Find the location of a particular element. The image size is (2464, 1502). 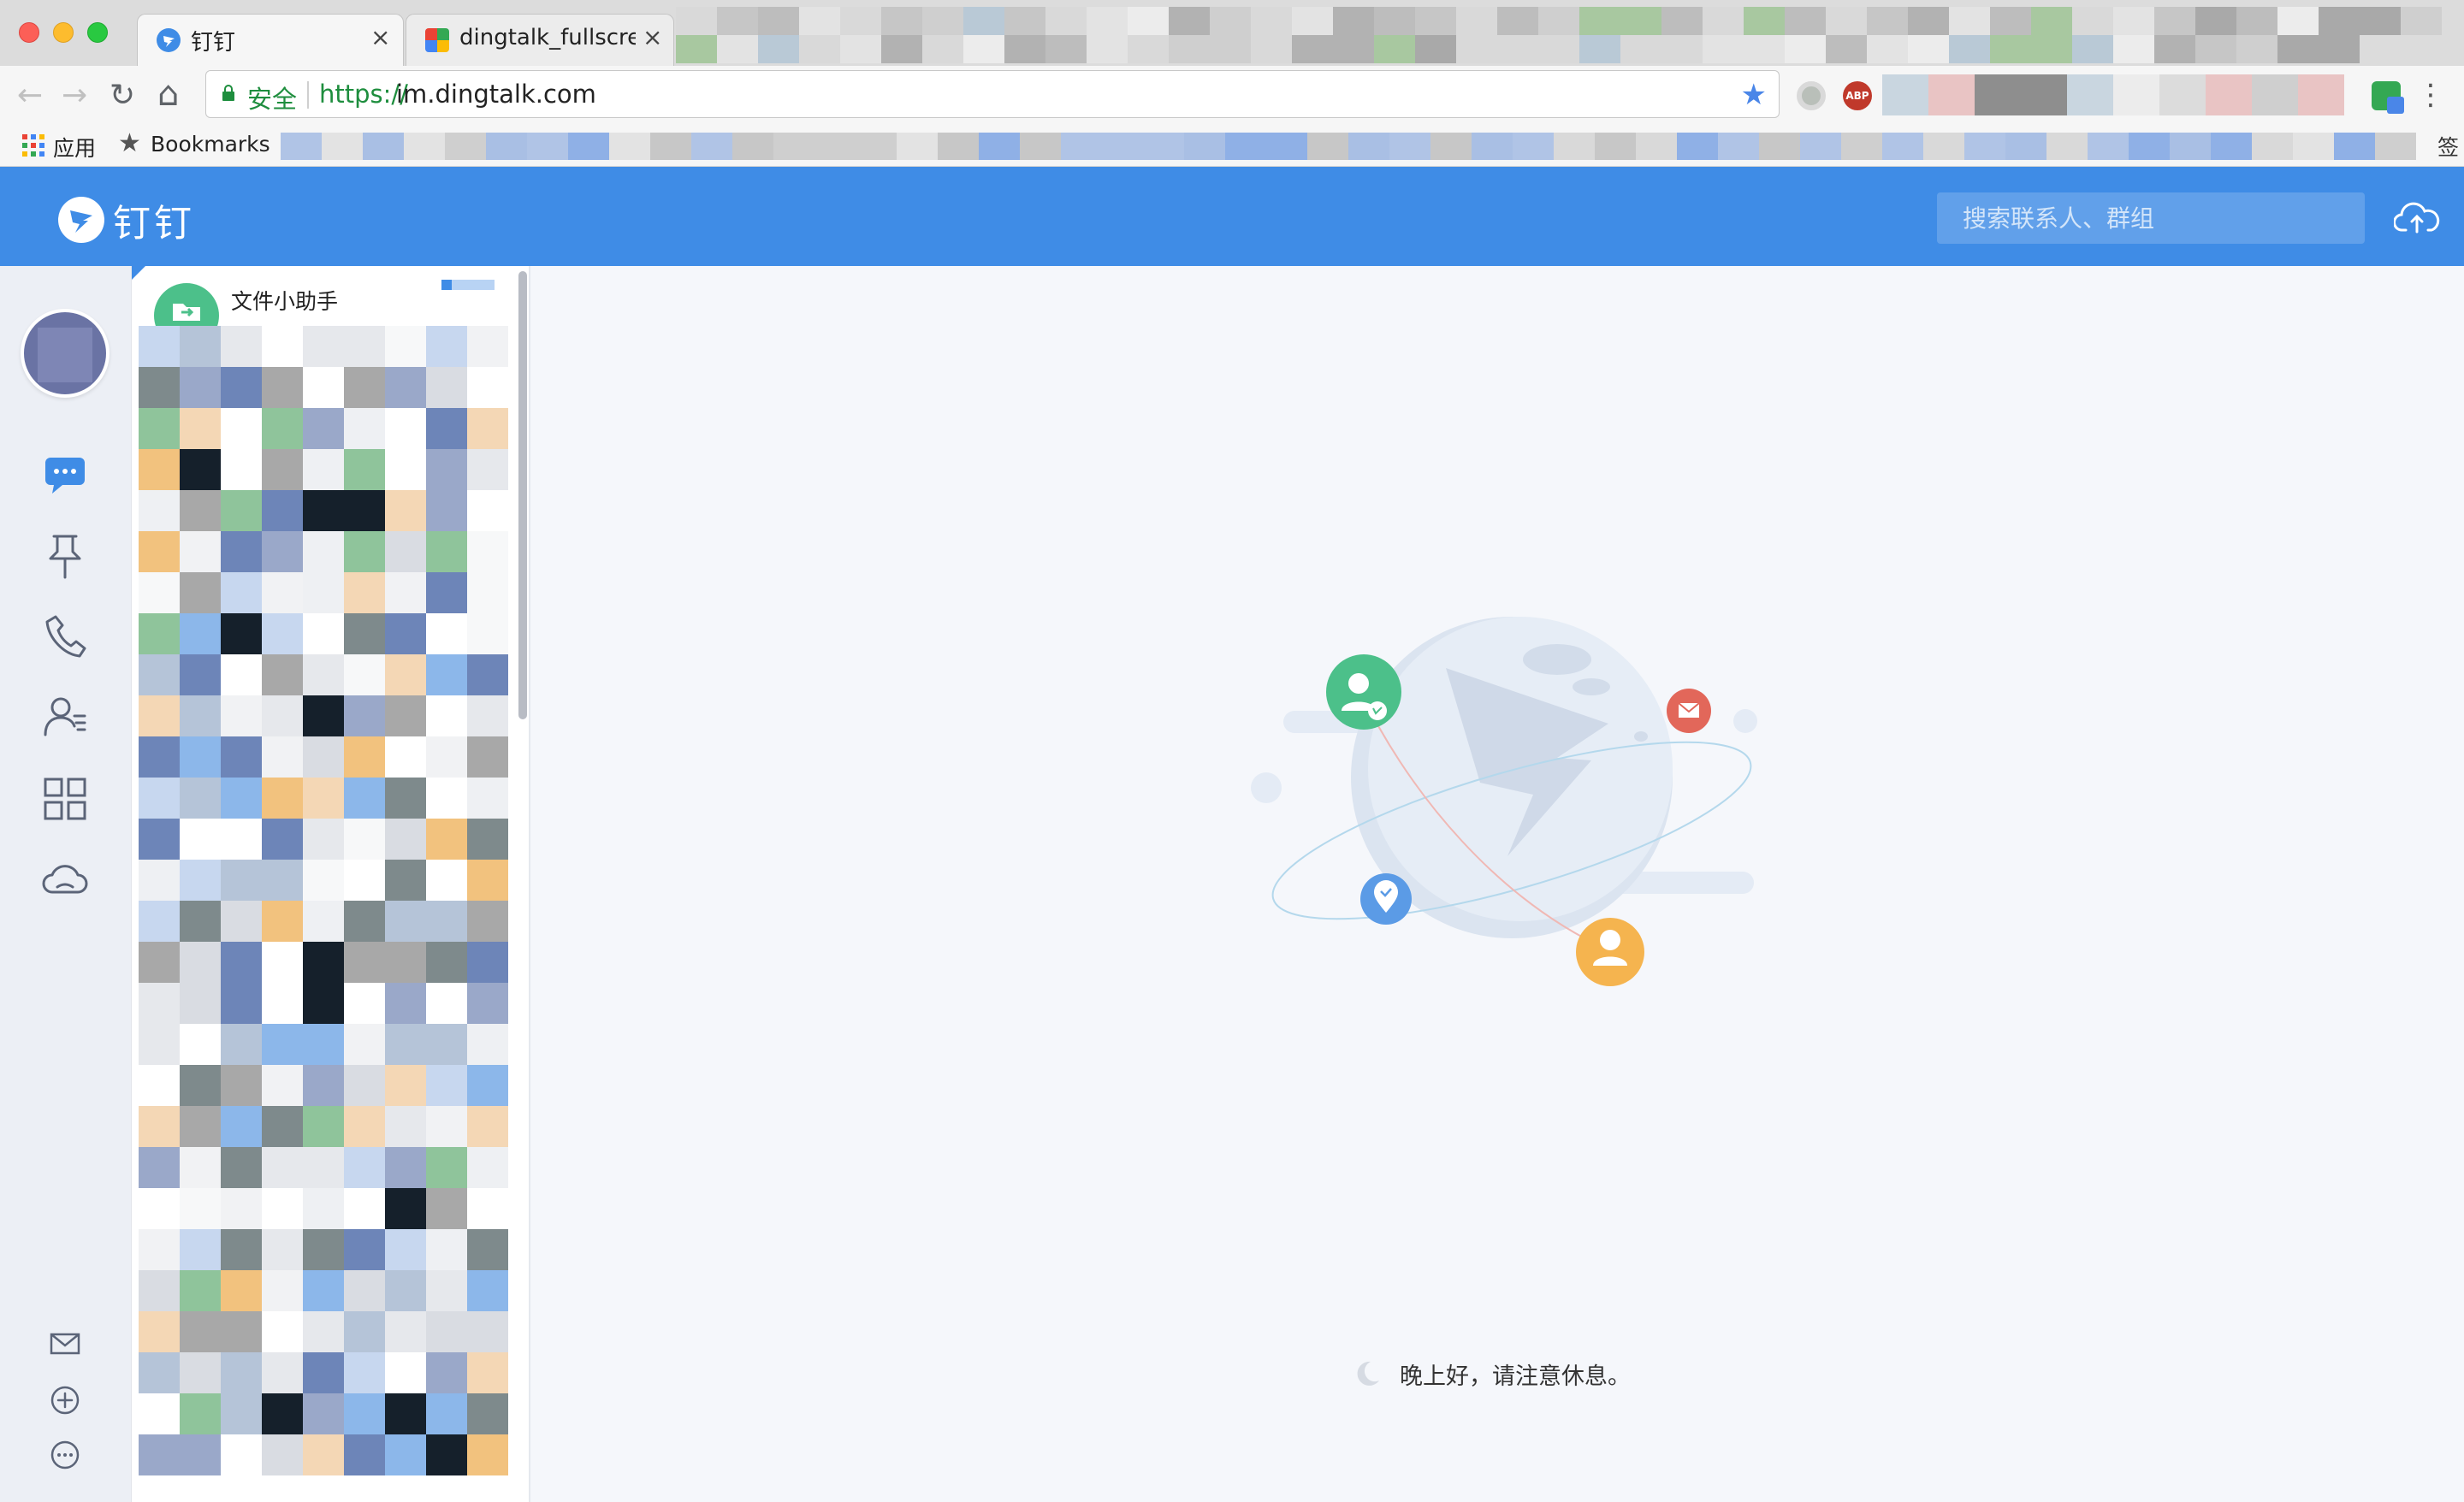

bookmarks-overflow: 签 is located at coordinates (2448, 146).